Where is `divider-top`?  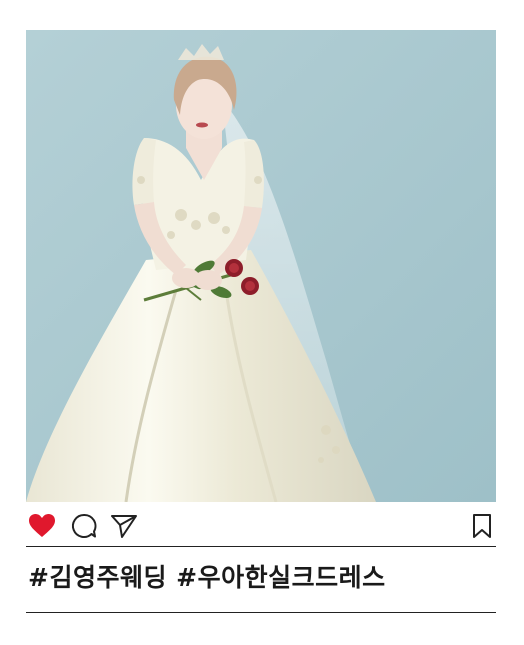
divider-top is located at coordinates (261, 546).